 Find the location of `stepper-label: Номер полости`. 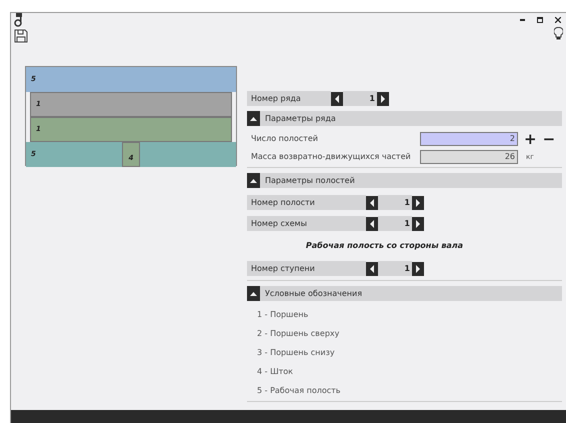

stepper-label: Номер полости is located at coordinates (306, 202).